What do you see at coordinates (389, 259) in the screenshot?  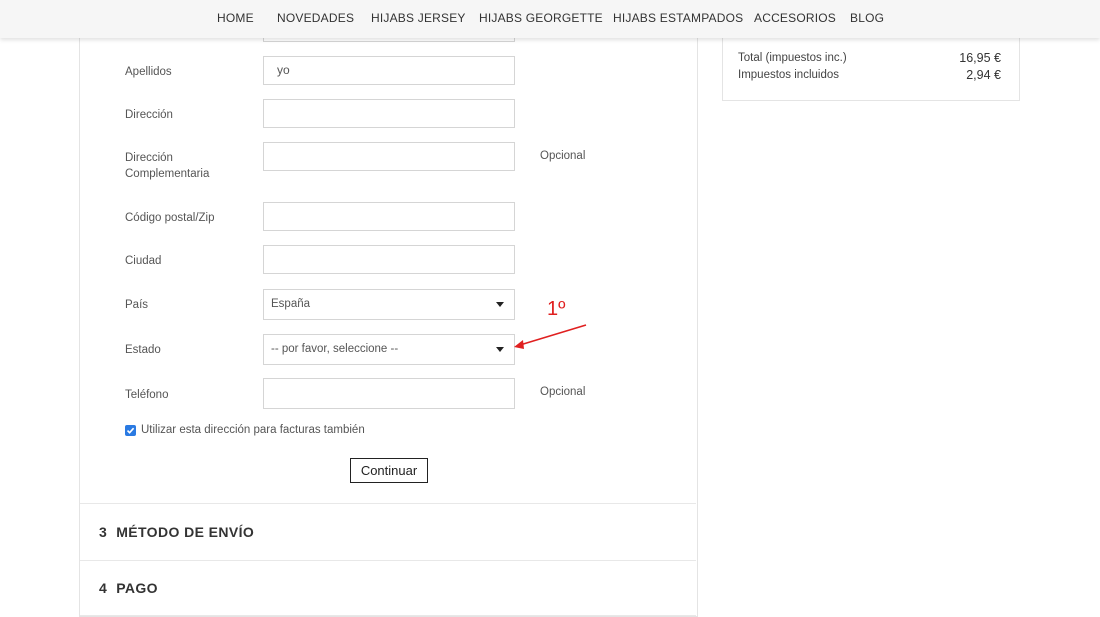 I see `ciudad-input` at bounding box center [389, 259].